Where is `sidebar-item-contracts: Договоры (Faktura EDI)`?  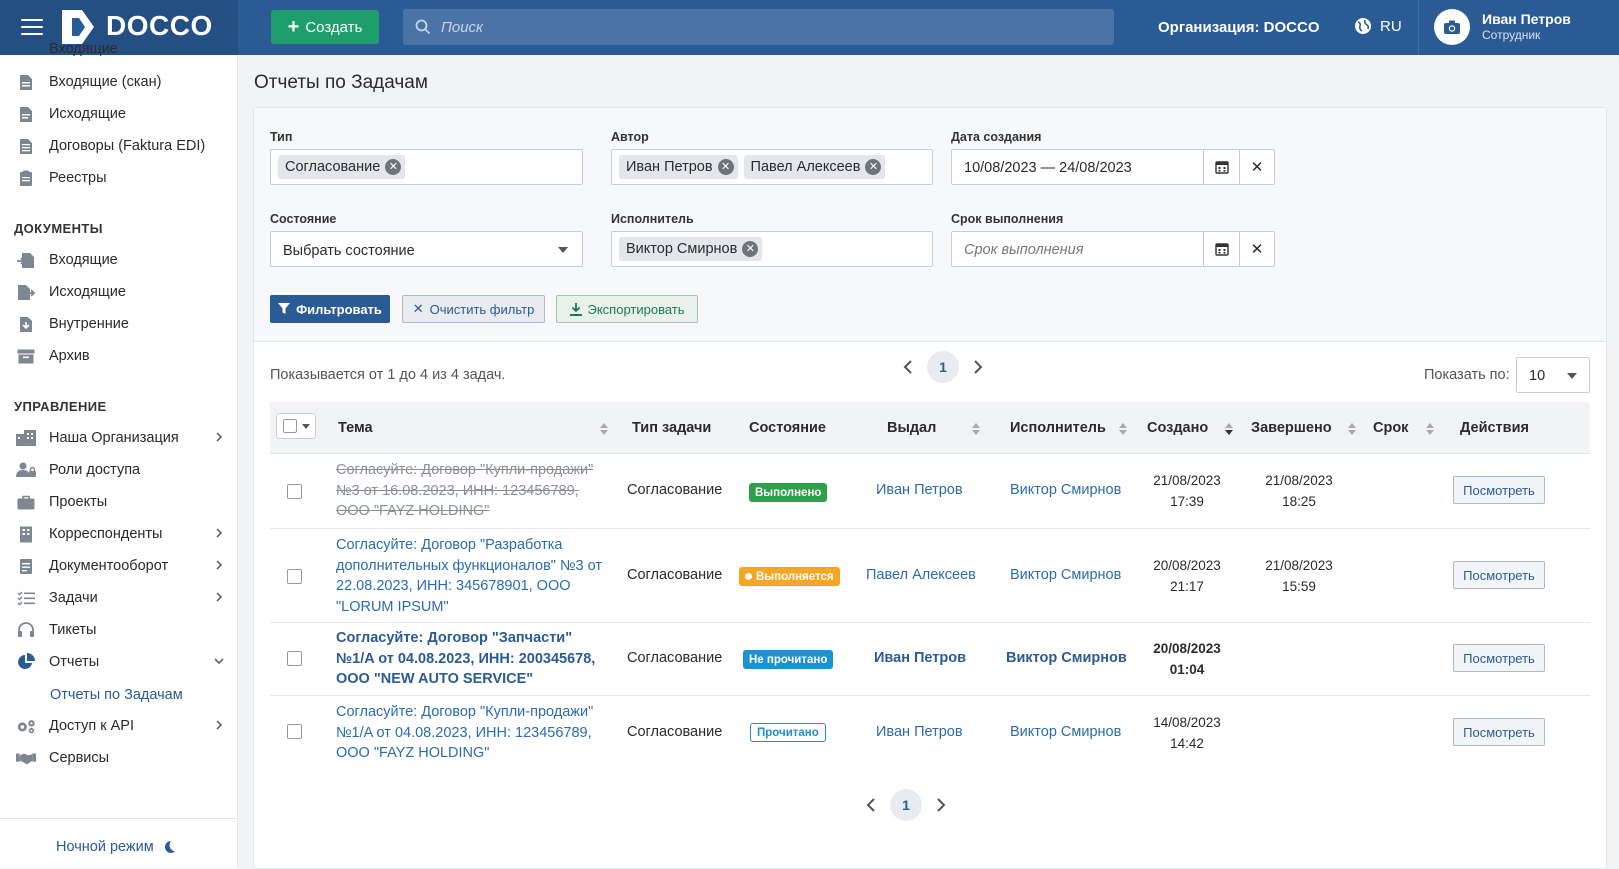 sidebar-item-contracts: Договоры (Faktura EDI) is located at coordinates (119, 146).